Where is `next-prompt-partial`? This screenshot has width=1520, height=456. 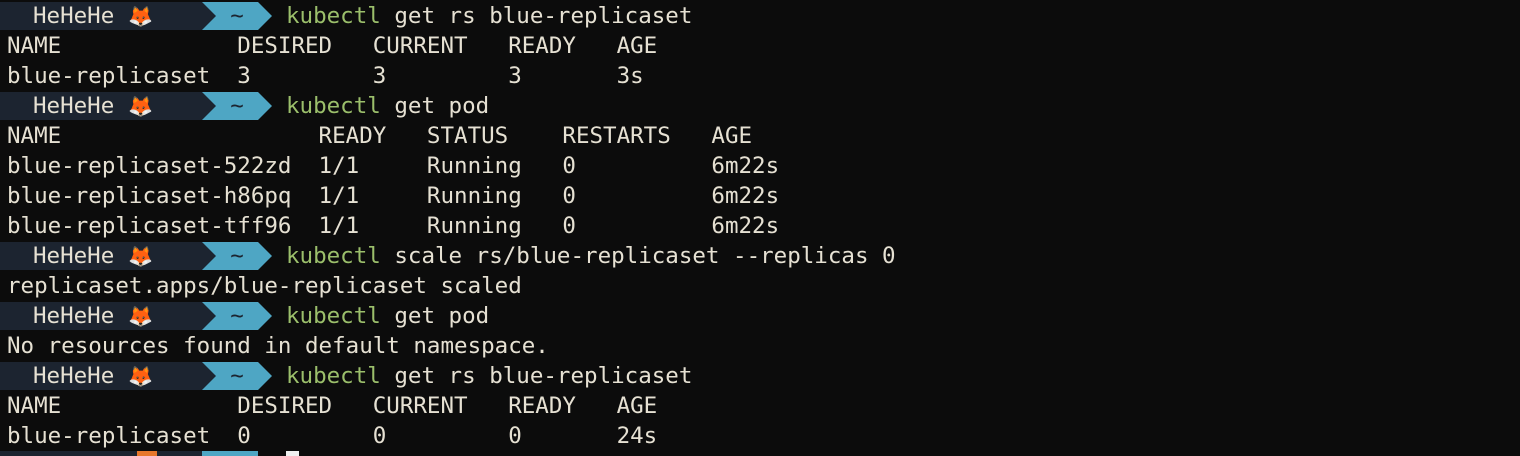 next-prompt-partial is located at coordinates (135, 453).